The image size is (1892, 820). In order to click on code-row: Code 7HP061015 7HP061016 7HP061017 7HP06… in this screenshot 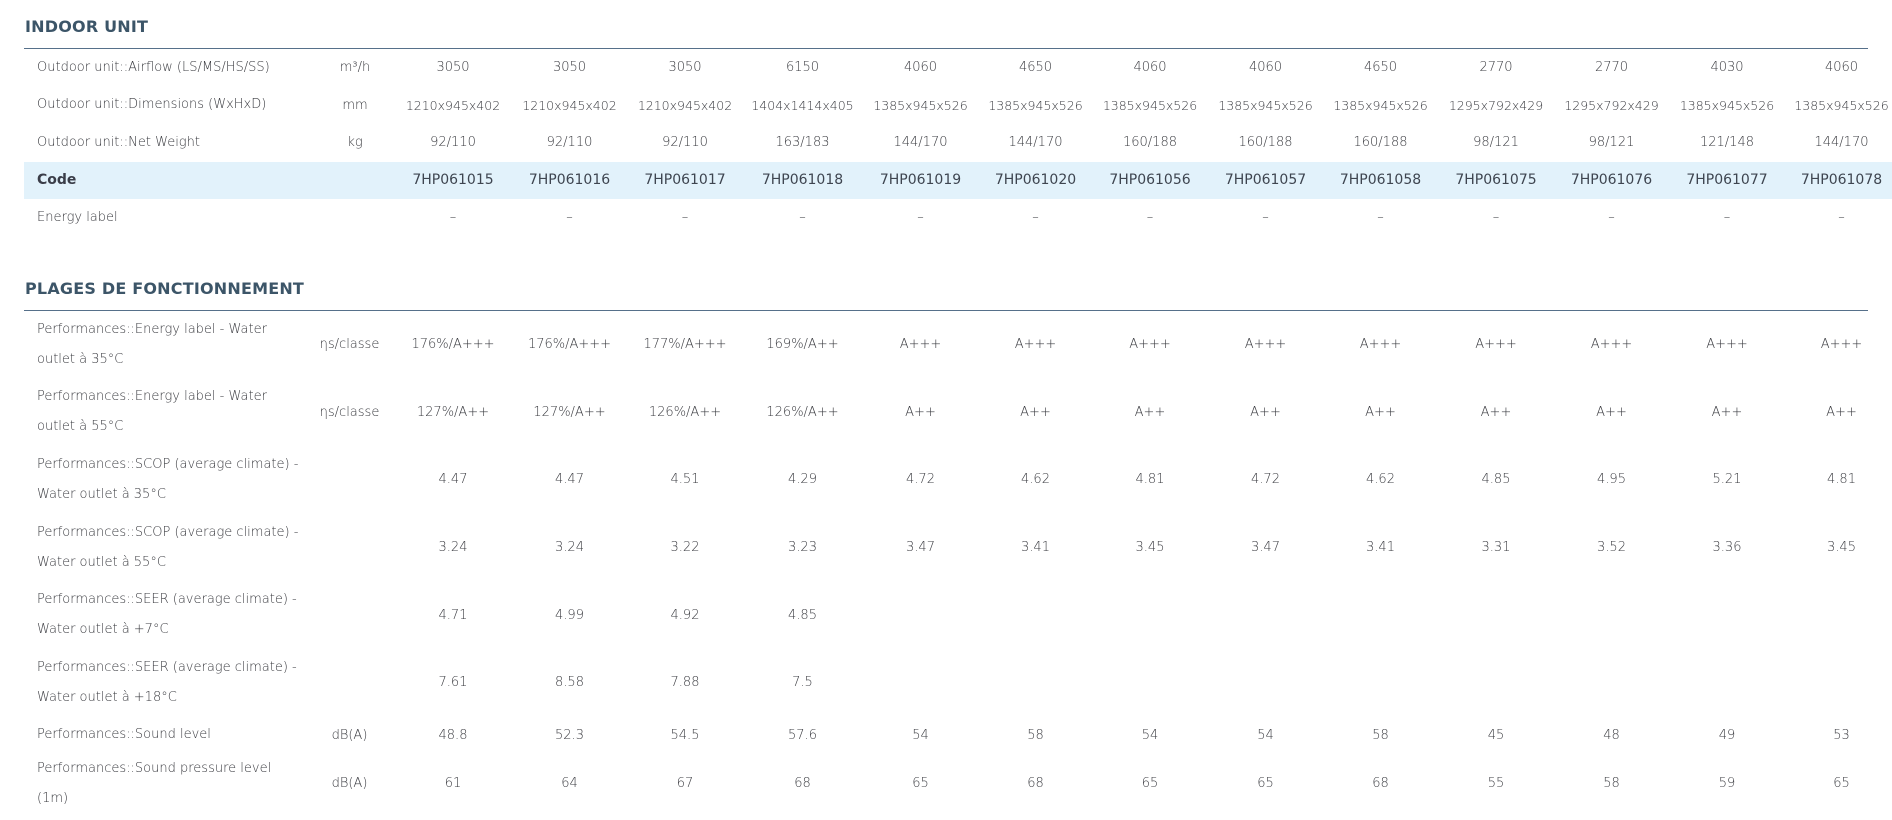, I will do `click(958, 180)`.